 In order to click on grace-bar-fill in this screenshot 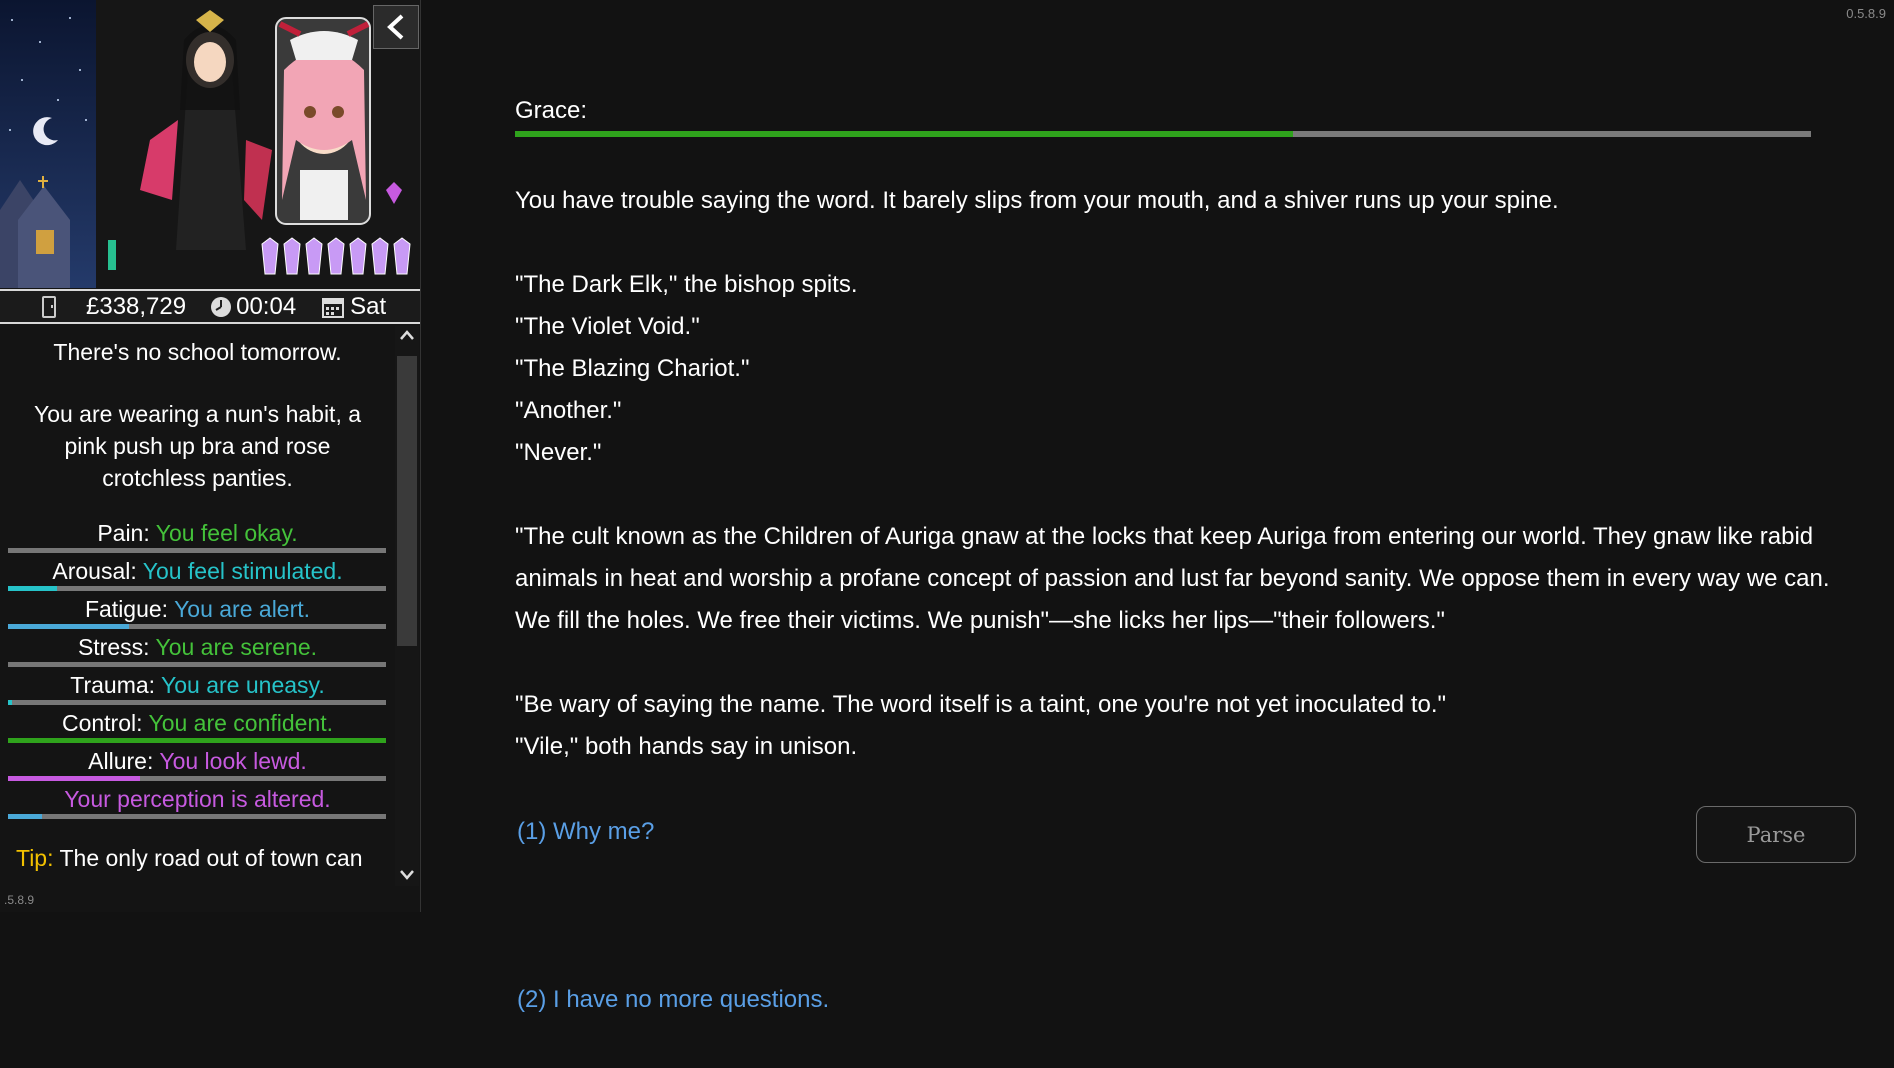, I will do `click(904, 134)`.